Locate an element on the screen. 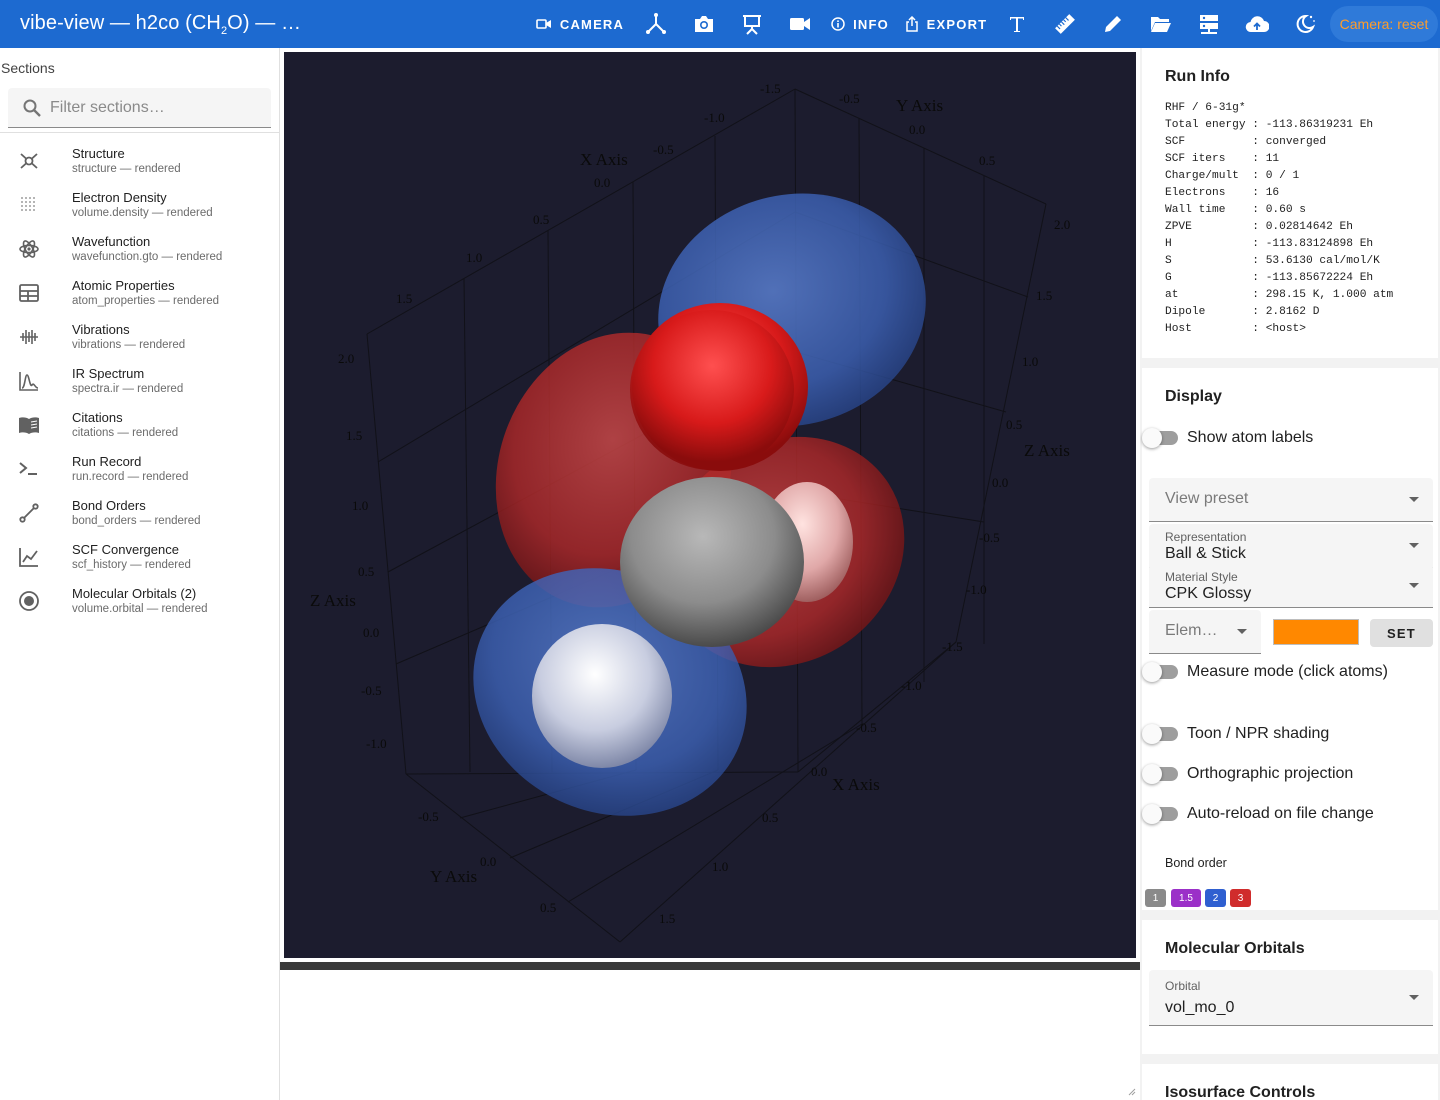 The height and width of the screenshot is (1100, 1440). z-axis-title-right: Z Axis is located at coordinates (1047, 450).